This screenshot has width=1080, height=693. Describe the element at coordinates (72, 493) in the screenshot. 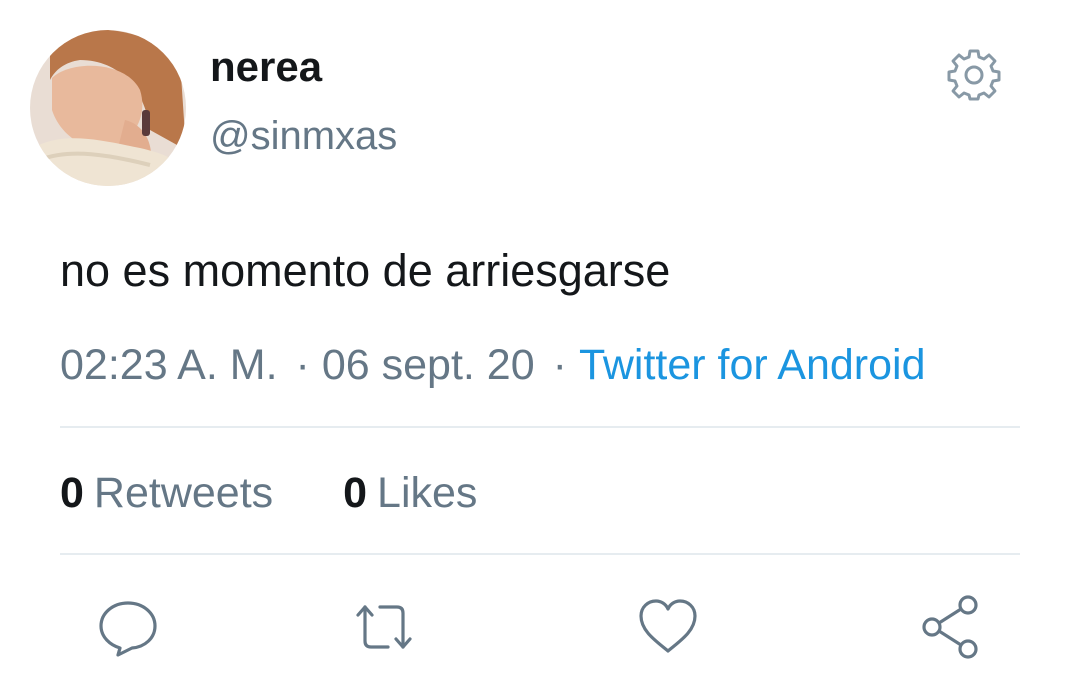

I see `retweets-count: 0` at that location.